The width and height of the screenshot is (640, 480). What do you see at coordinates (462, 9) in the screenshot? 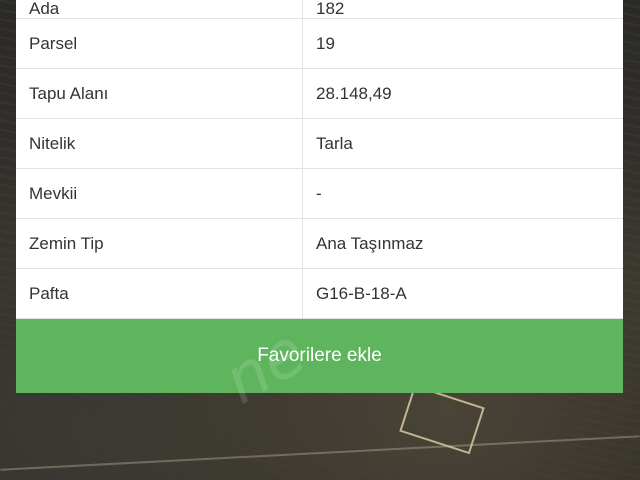
I see `row-value-ada: 182` at bounding box center [462, 9].